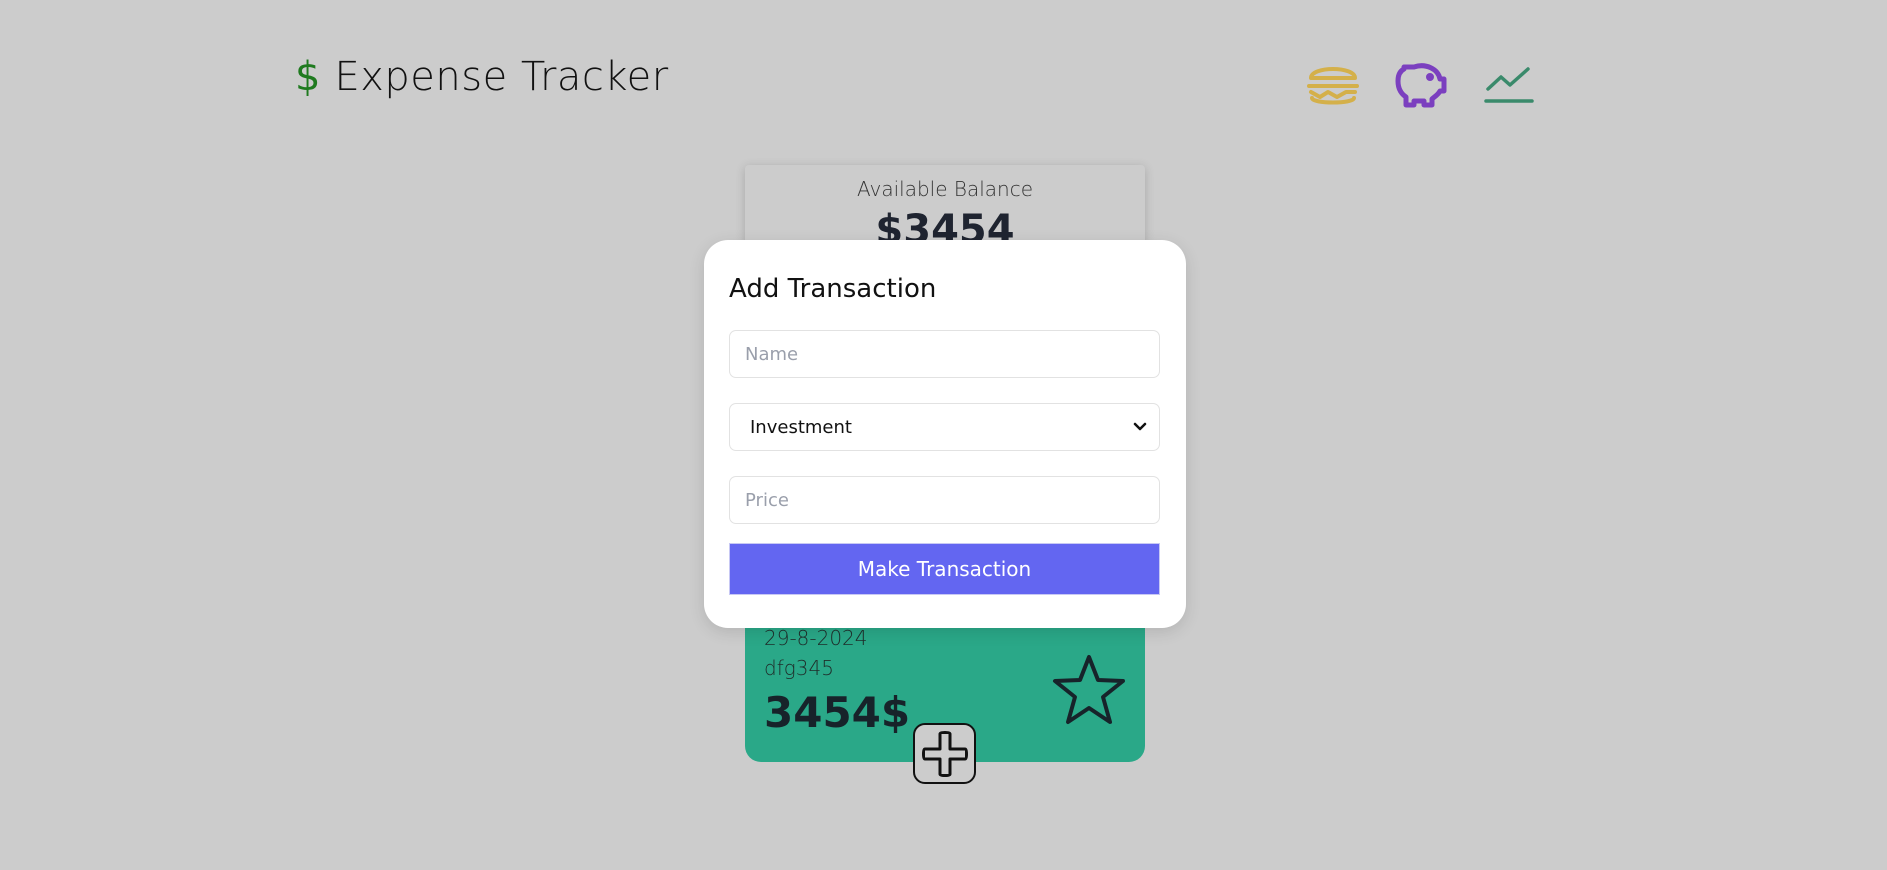 The image size is (1887, 870). Describe the element at coordinates (837, 712) in the screenshot. I see `transaction-amount: 3454$` at that location.